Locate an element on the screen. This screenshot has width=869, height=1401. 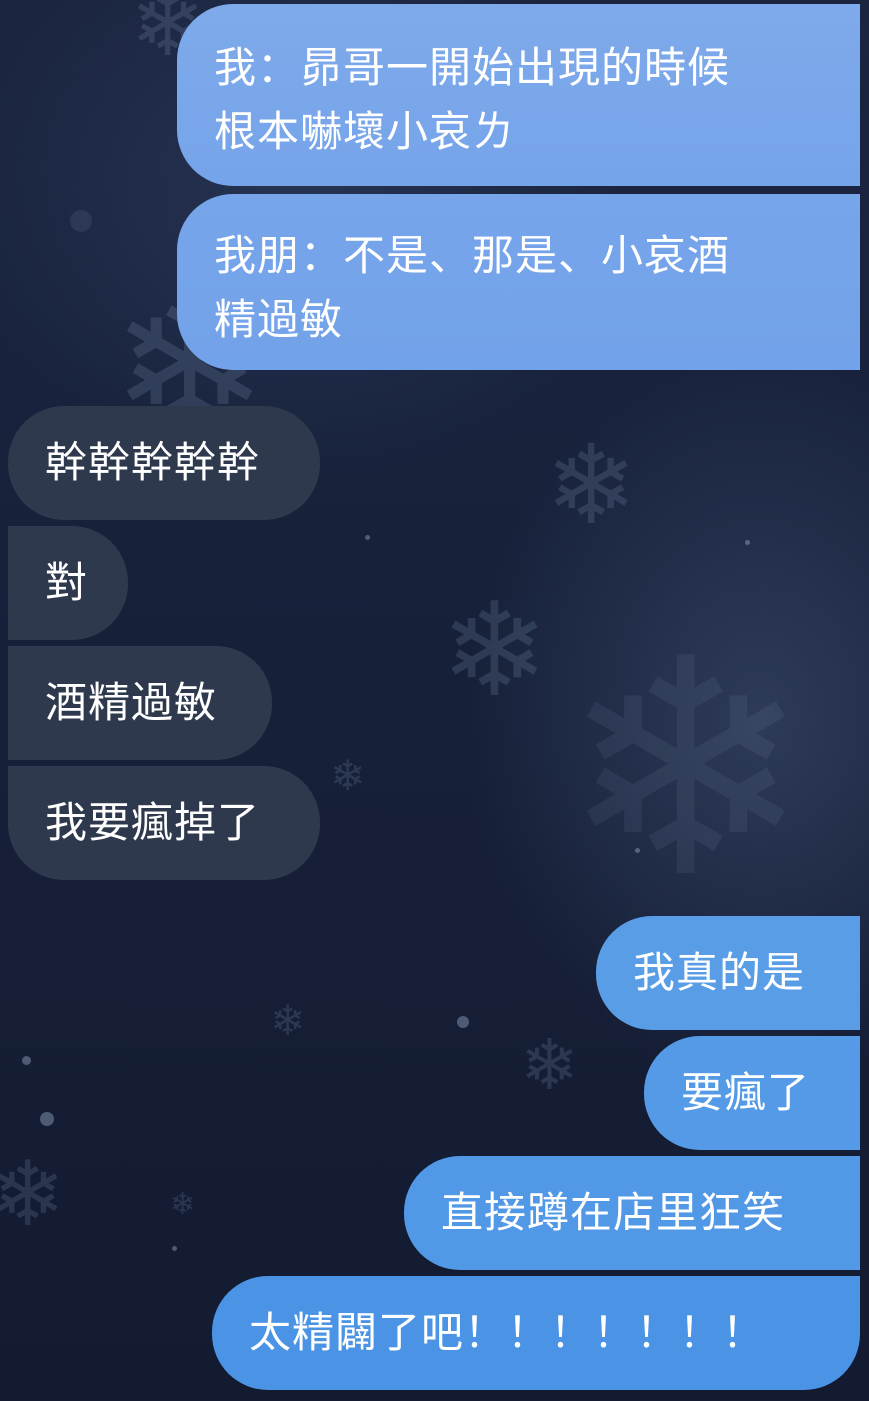
message-line: 精過敏 is located at coordinates (279, 319).